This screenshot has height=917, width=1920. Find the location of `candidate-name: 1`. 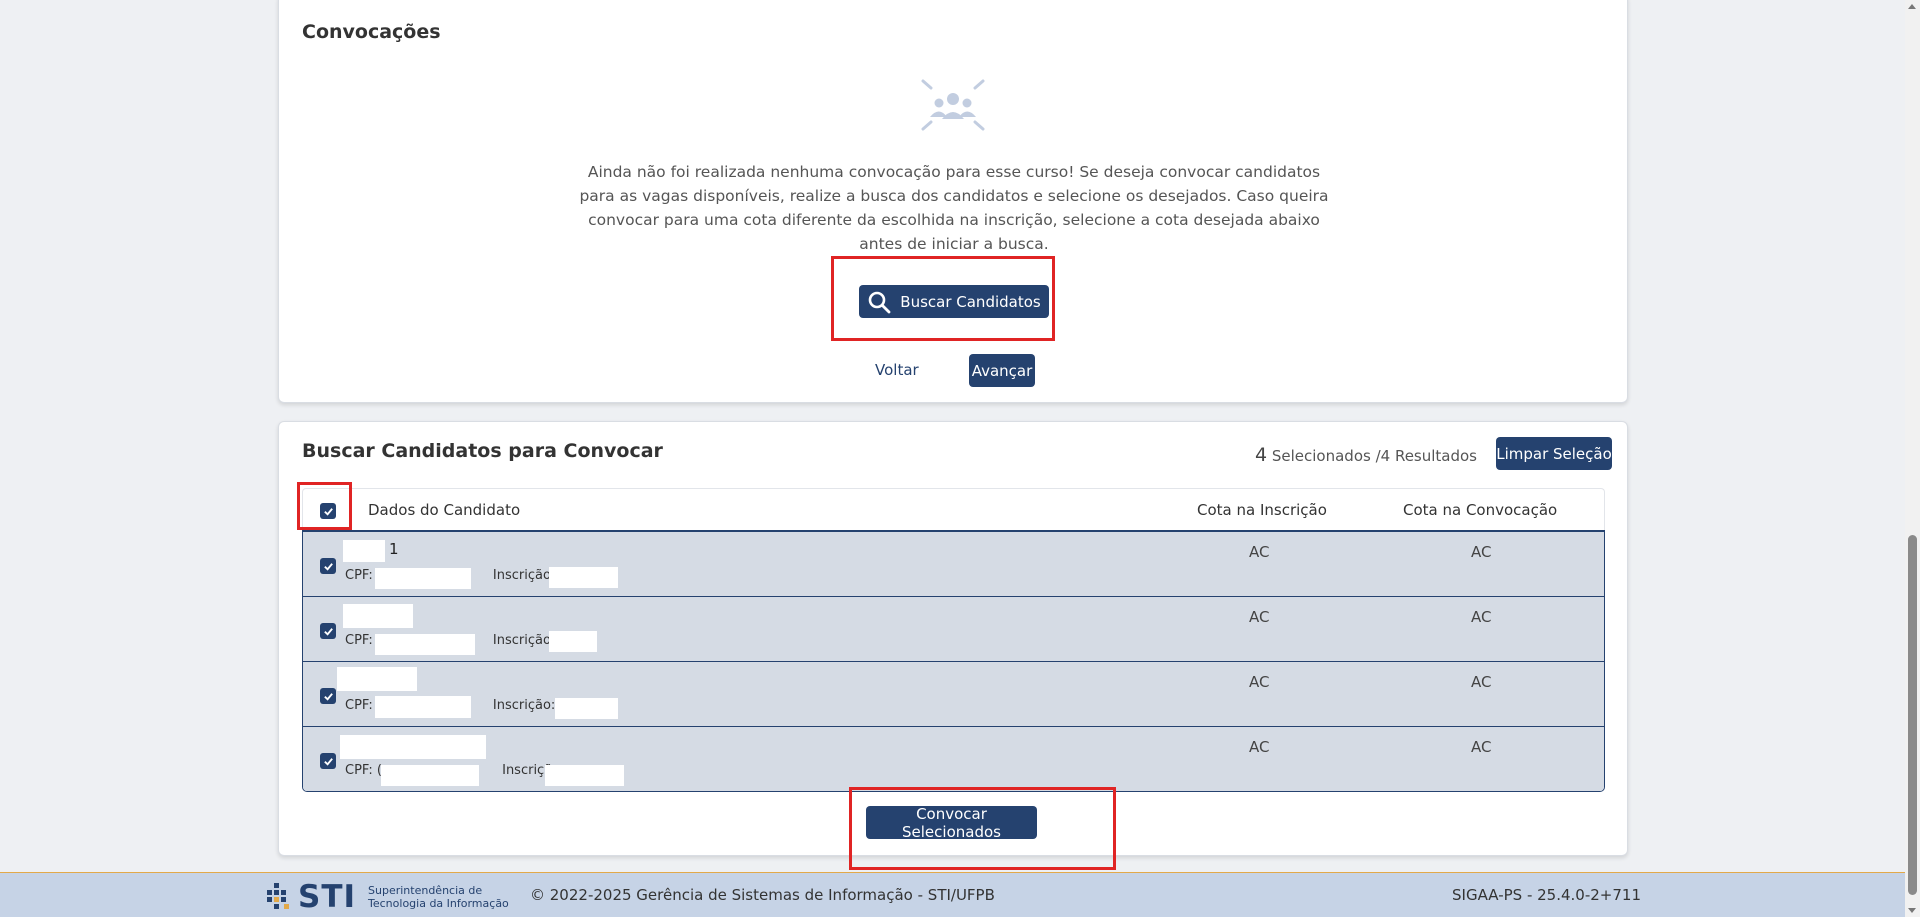

candidate-name: 1 is located at coordinates (394, 549).